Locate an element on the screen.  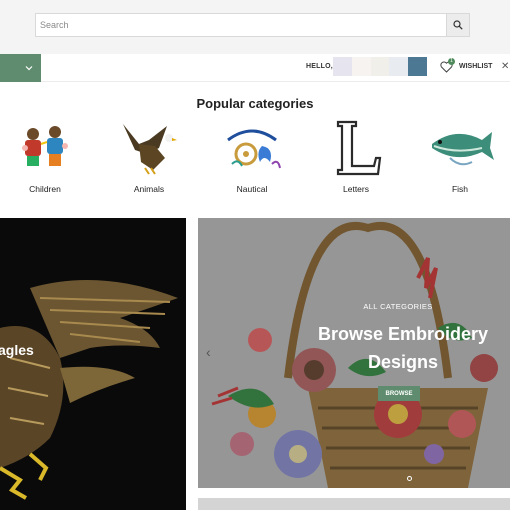
category-label: Children is located at coordinates (45, 189).